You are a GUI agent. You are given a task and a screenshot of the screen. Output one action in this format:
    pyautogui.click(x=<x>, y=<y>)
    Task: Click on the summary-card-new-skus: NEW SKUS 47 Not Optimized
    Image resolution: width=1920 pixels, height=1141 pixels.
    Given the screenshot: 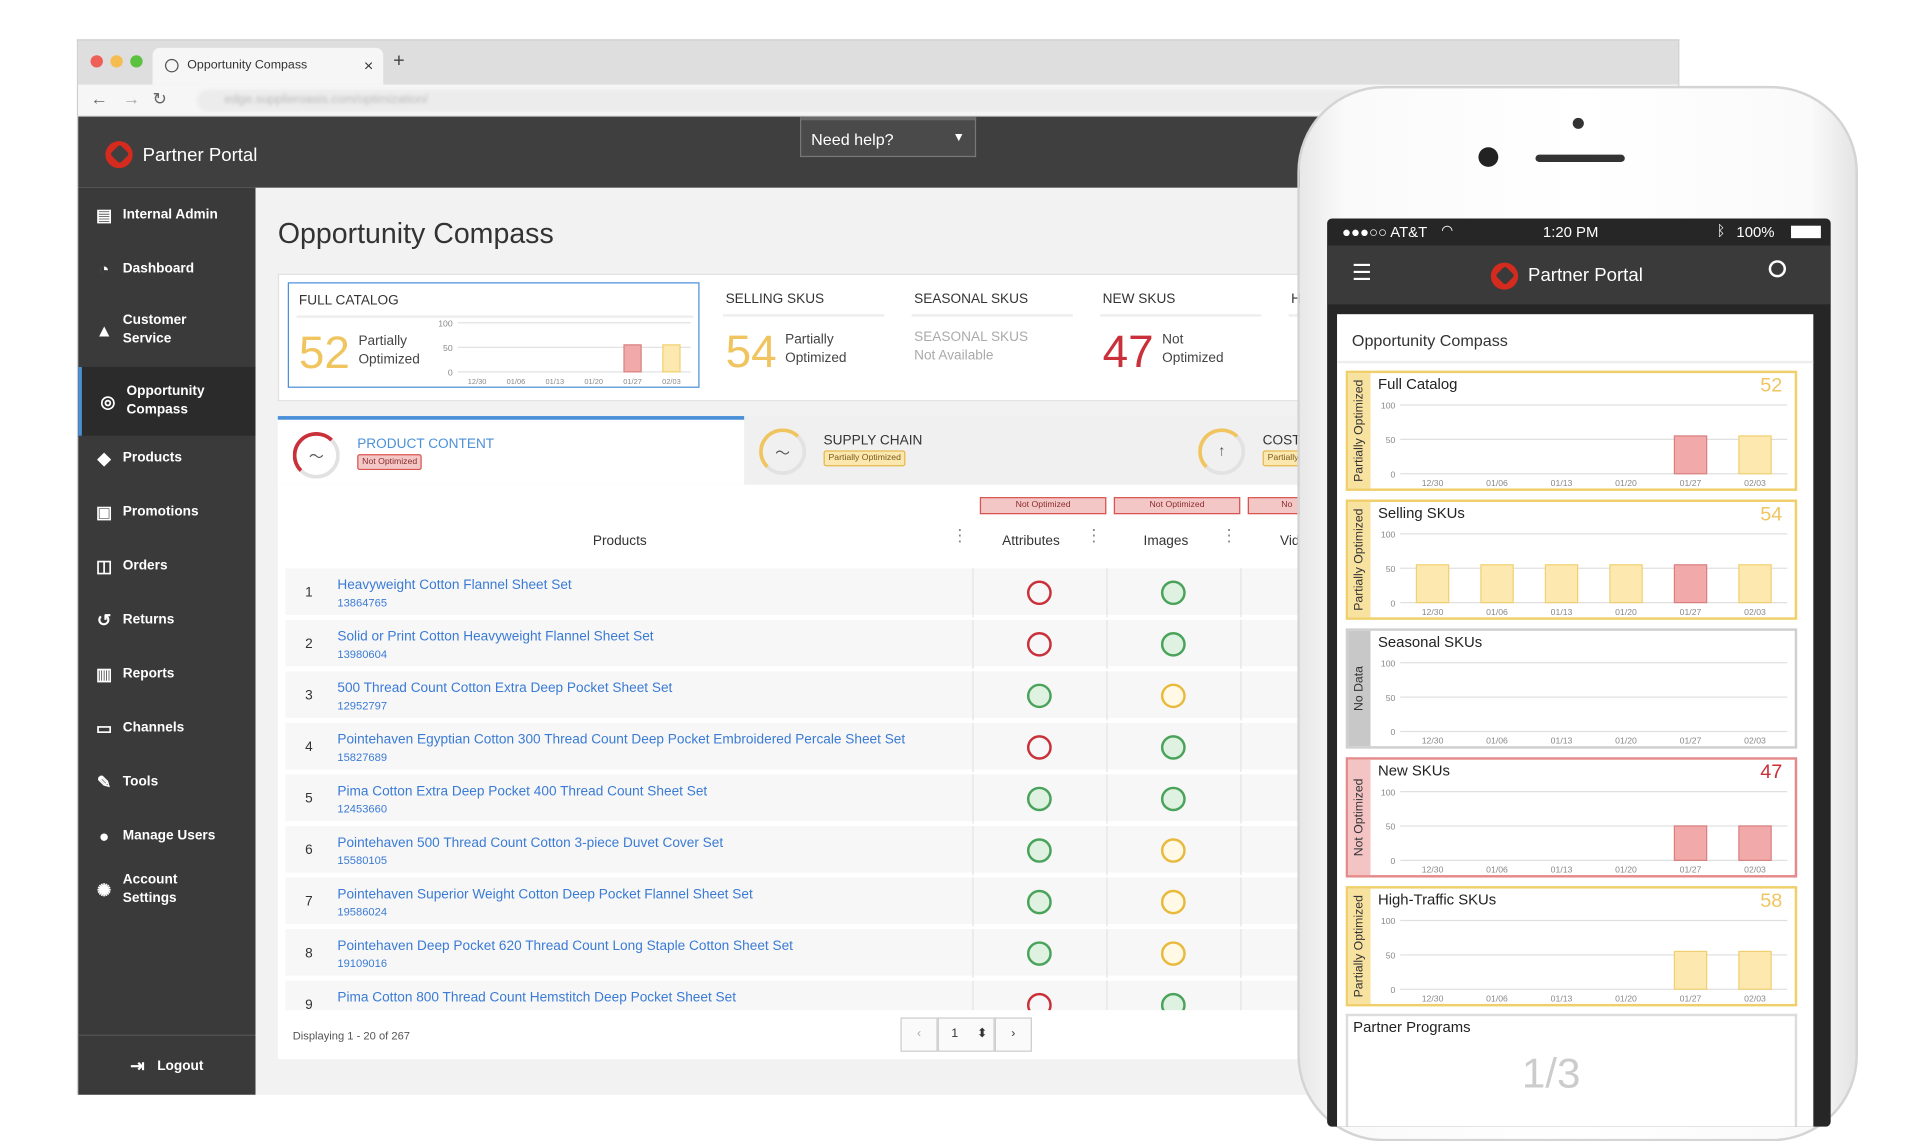 What is the action you would take?
    pyautogui.click(x=1181, y=335)
    